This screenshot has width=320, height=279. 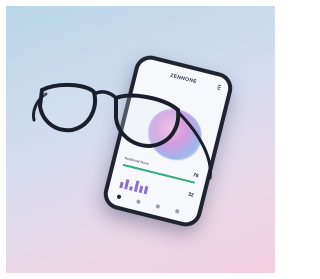 I want to click on stats-tab-icon, so click(x=138, y=202).